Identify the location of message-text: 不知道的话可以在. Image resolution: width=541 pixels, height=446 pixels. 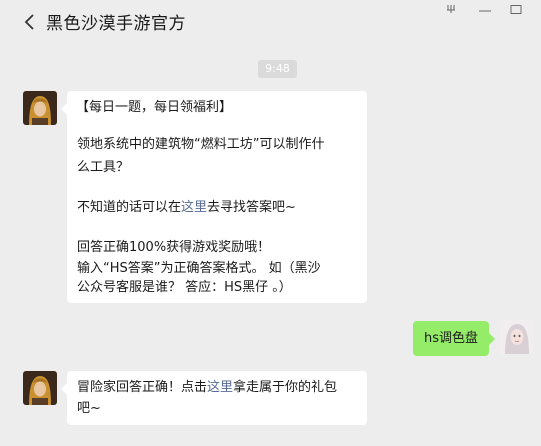
(129, 207).